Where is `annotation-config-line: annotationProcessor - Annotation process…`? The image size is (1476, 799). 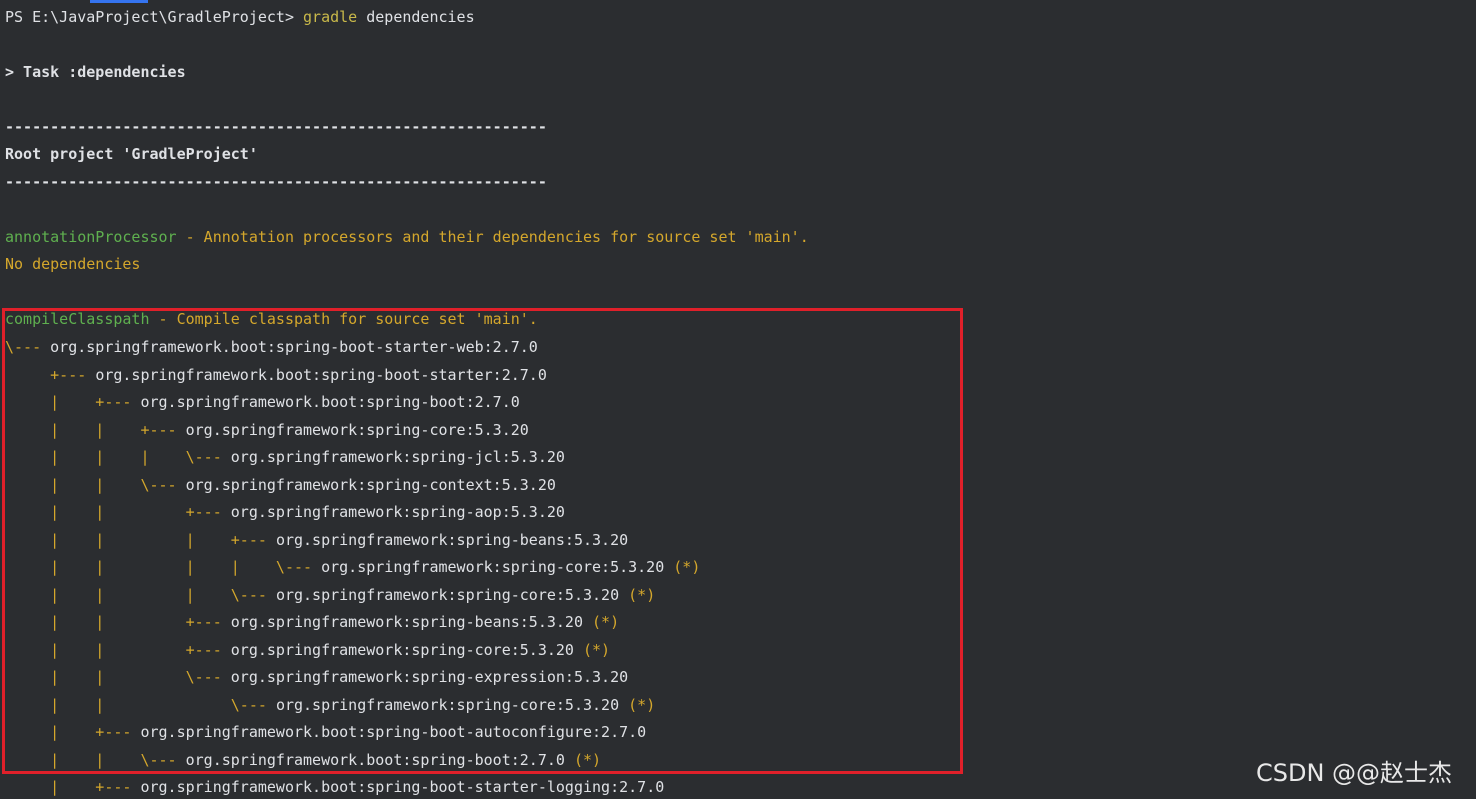
annotation-config-line: annotationProcessor - Annotation process… is located at coordinates (407, 237).